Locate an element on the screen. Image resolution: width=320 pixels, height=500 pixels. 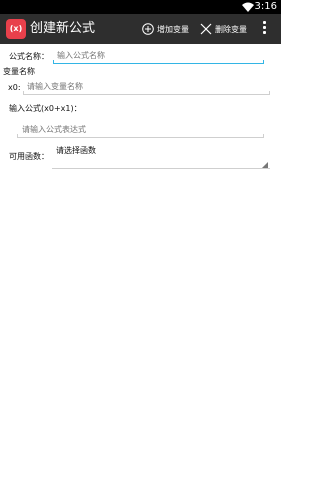
formula-name-label: 公式名称： is located at coordinates (29, 56).